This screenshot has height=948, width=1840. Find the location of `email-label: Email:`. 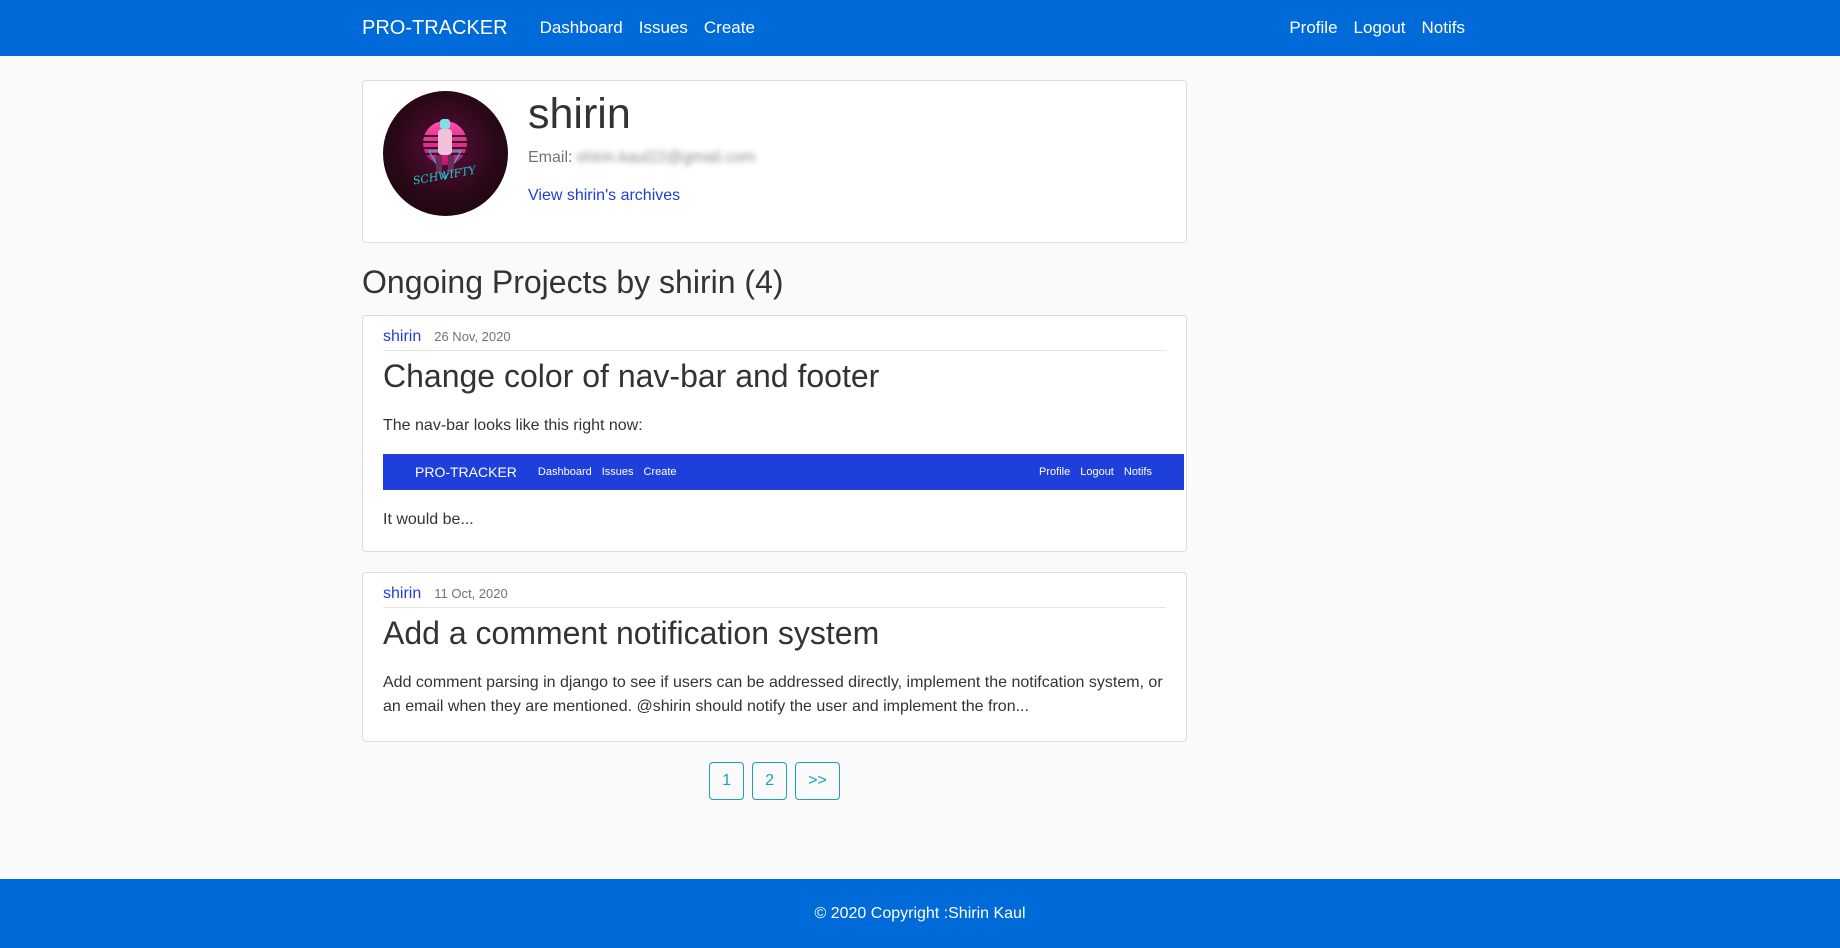

email-label: Email: is located at coordinates (550, 157).